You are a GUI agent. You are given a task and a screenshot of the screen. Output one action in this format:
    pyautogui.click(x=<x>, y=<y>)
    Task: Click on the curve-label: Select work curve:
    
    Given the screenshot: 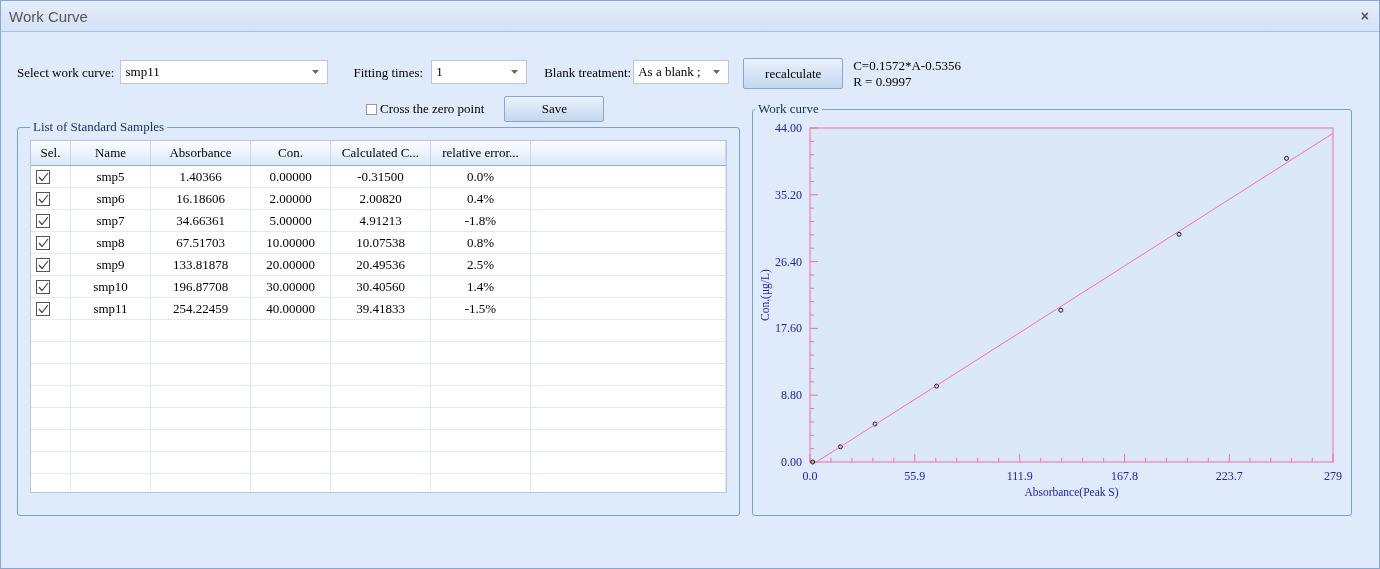 What is the action you would take?
    pyautogui.click(x=66, y=73)
    